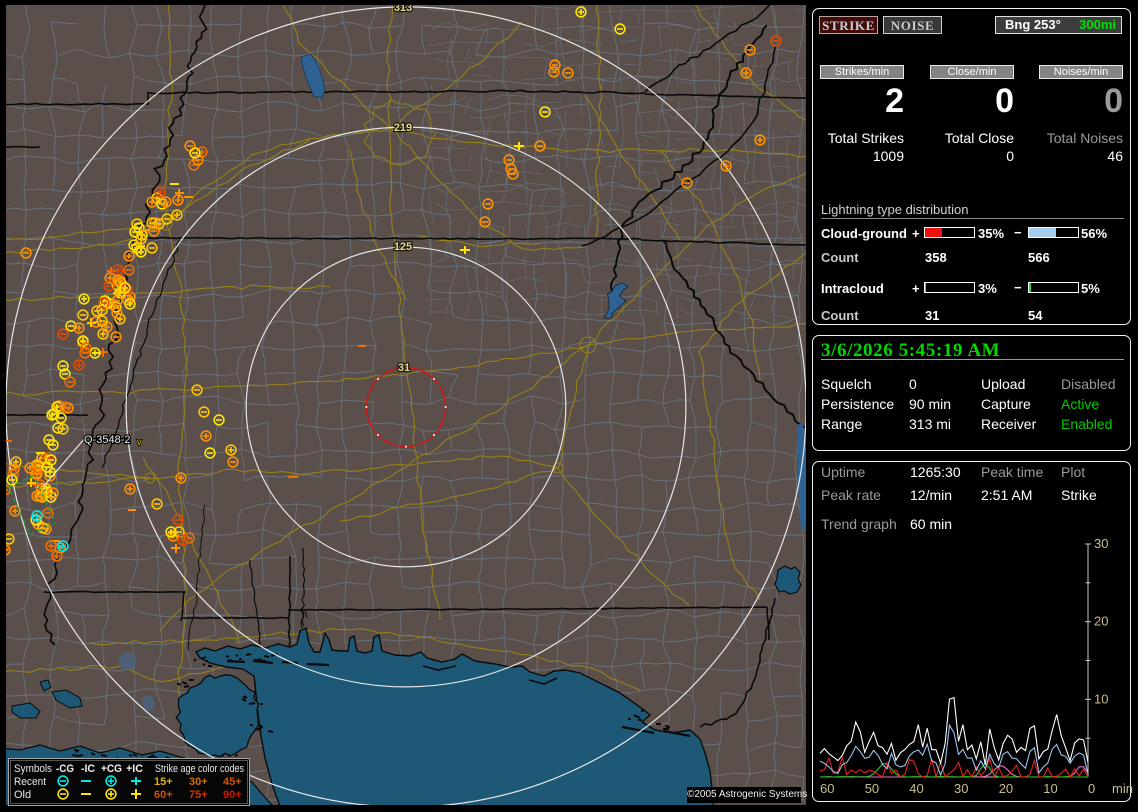 The width and height of the screenshot is (1138, 812). I want to click on svg-text: Q-3548-2, so click(107, 440).